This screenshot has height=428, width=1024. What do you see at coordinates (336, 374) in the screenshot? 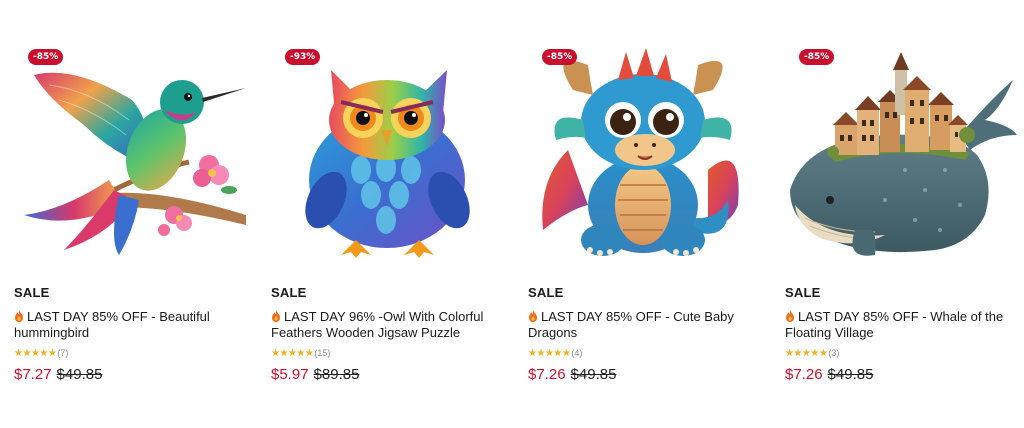
I see `compare-price: $89.85` at bounding box center [336, 374].